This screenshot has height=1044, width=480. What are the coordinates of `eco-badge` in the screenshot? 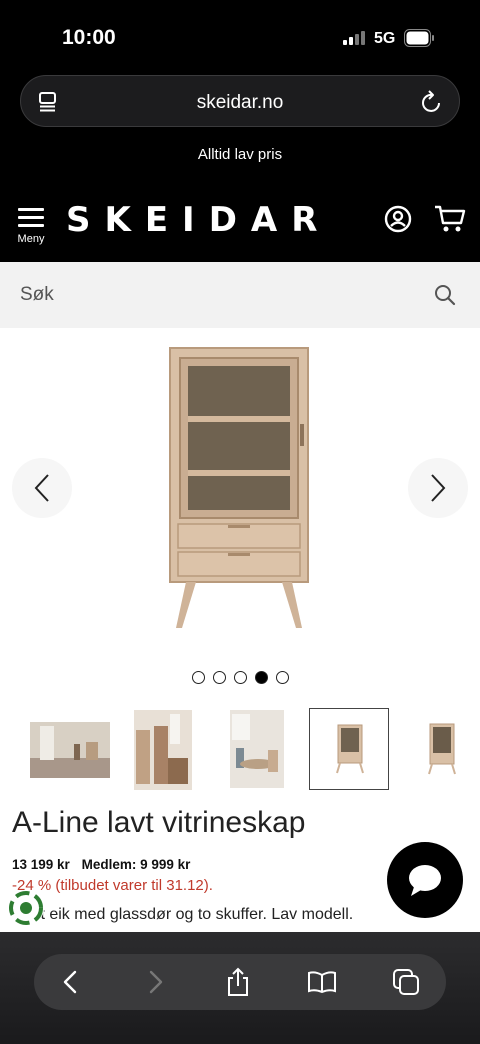 It's located at (26, 908).